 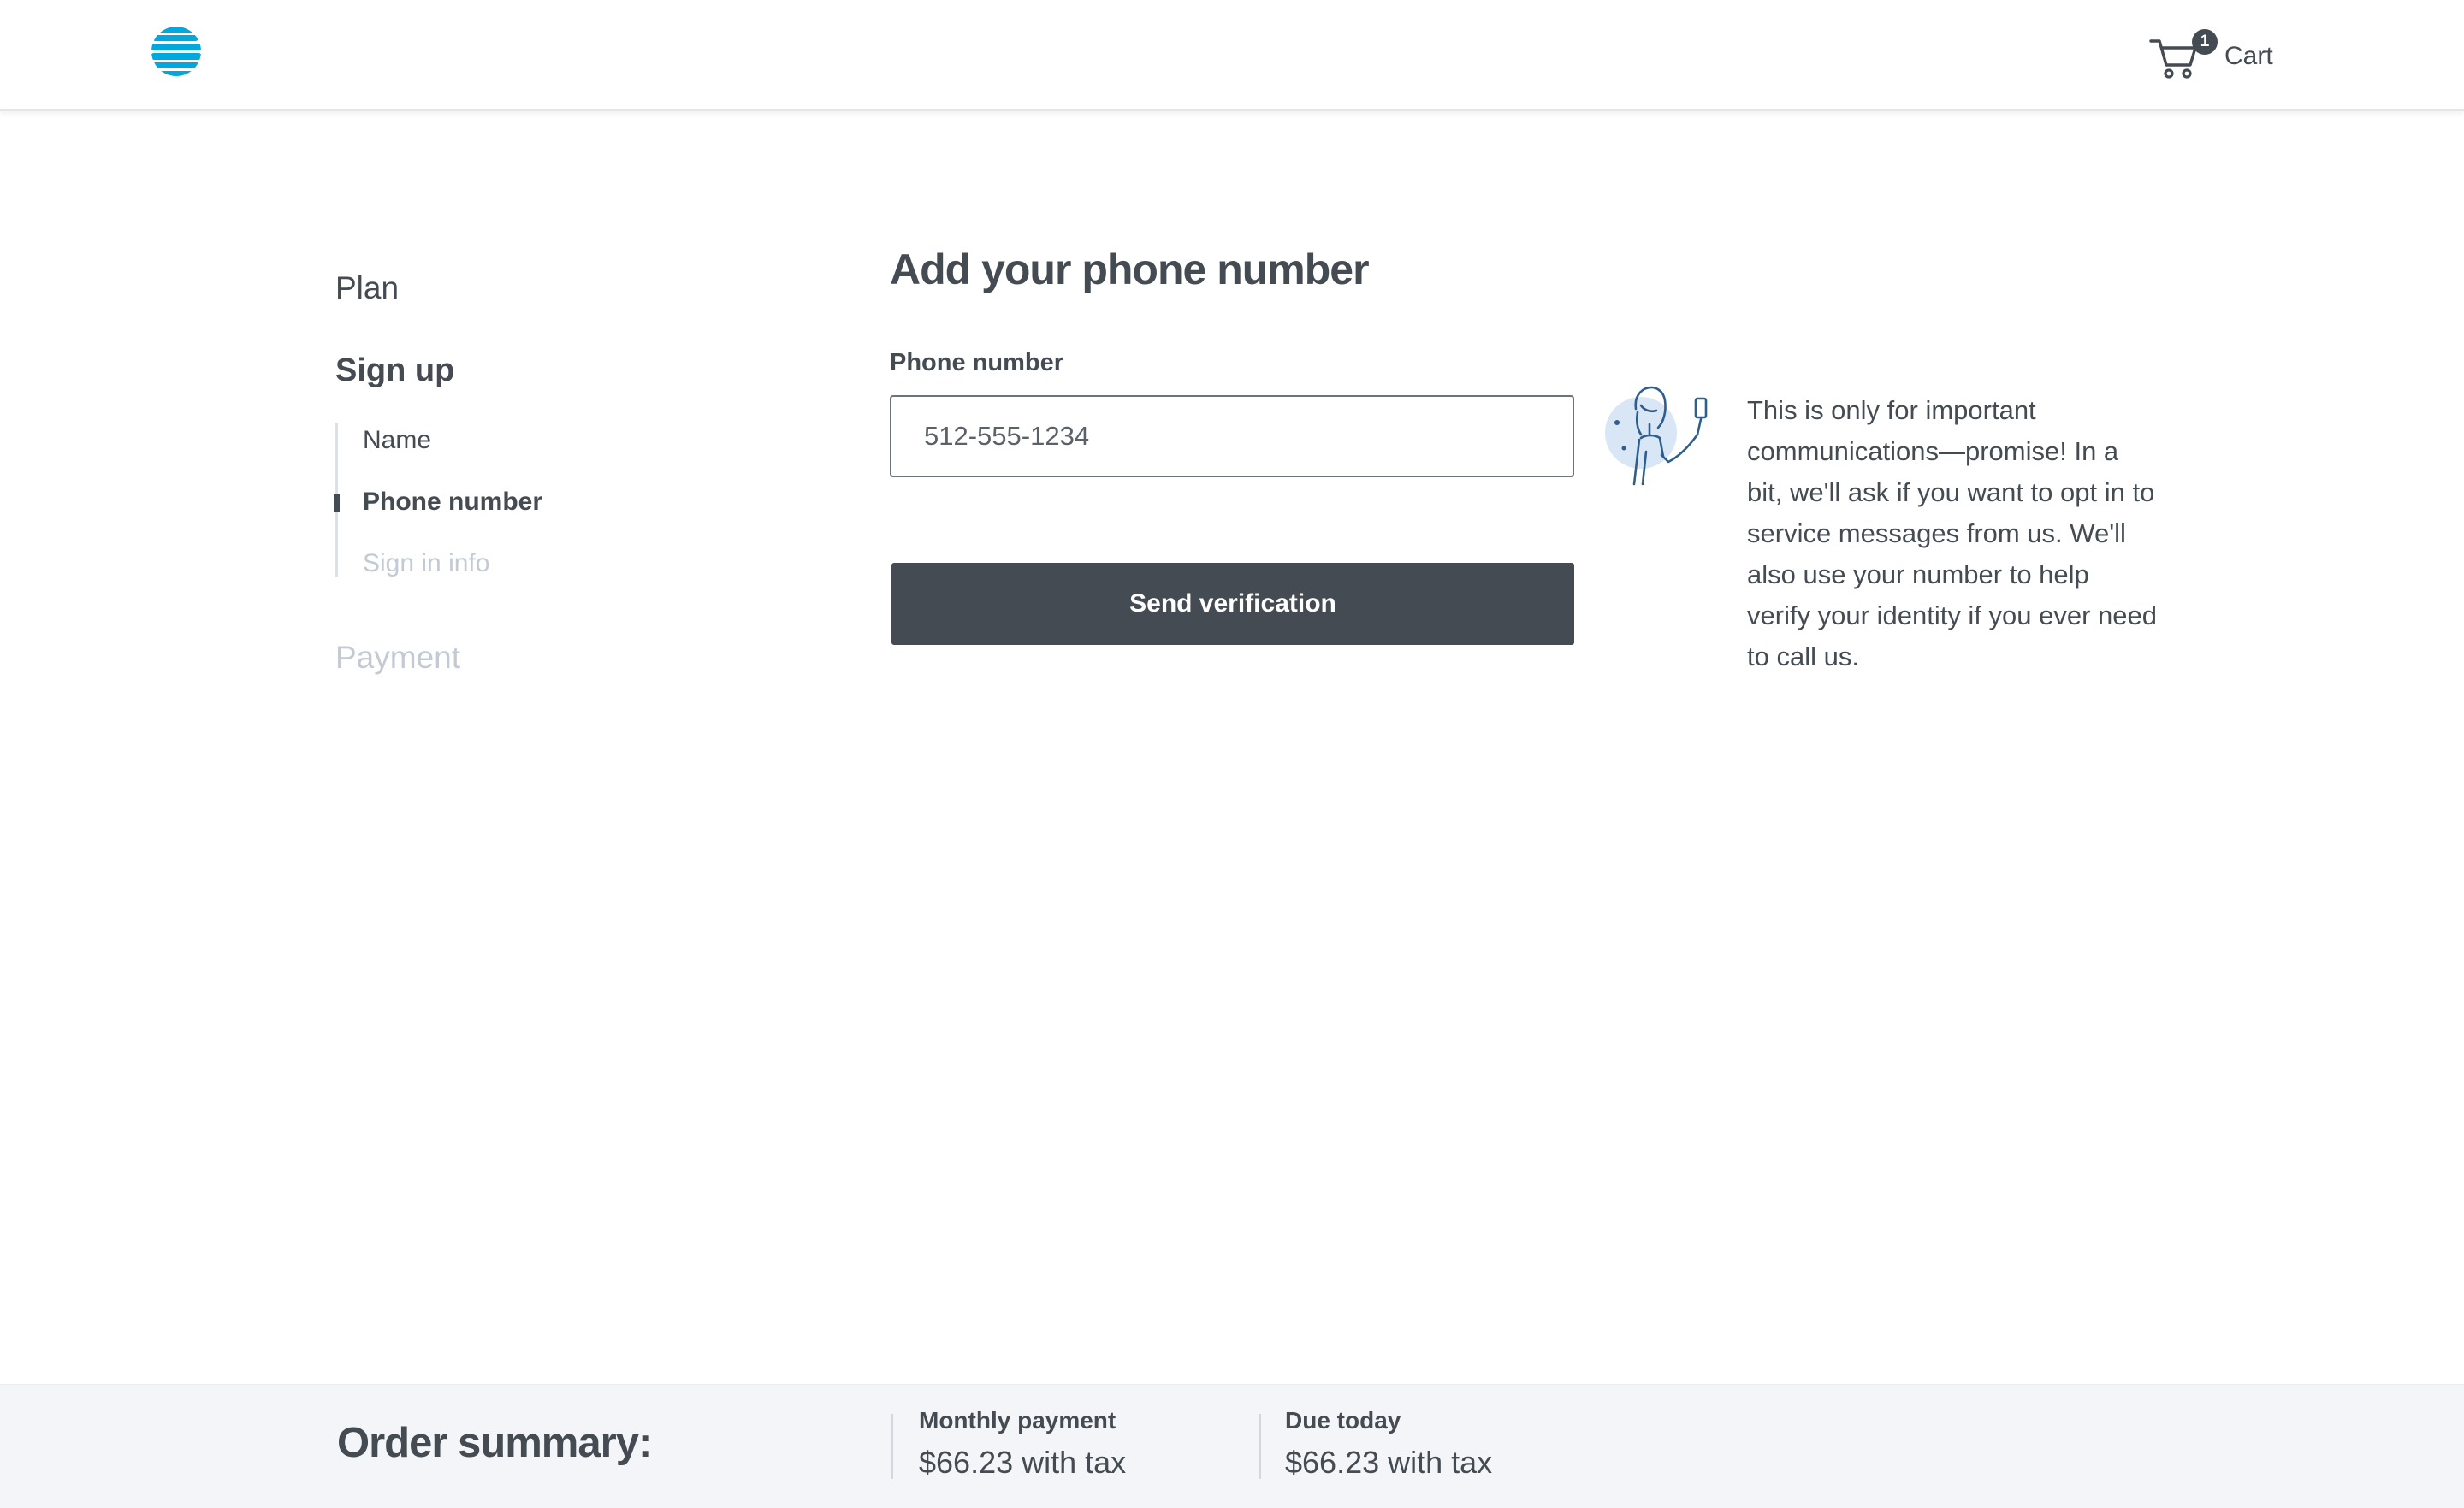 I want to click on cart-label: Cart, so click(x=2248, y=56).